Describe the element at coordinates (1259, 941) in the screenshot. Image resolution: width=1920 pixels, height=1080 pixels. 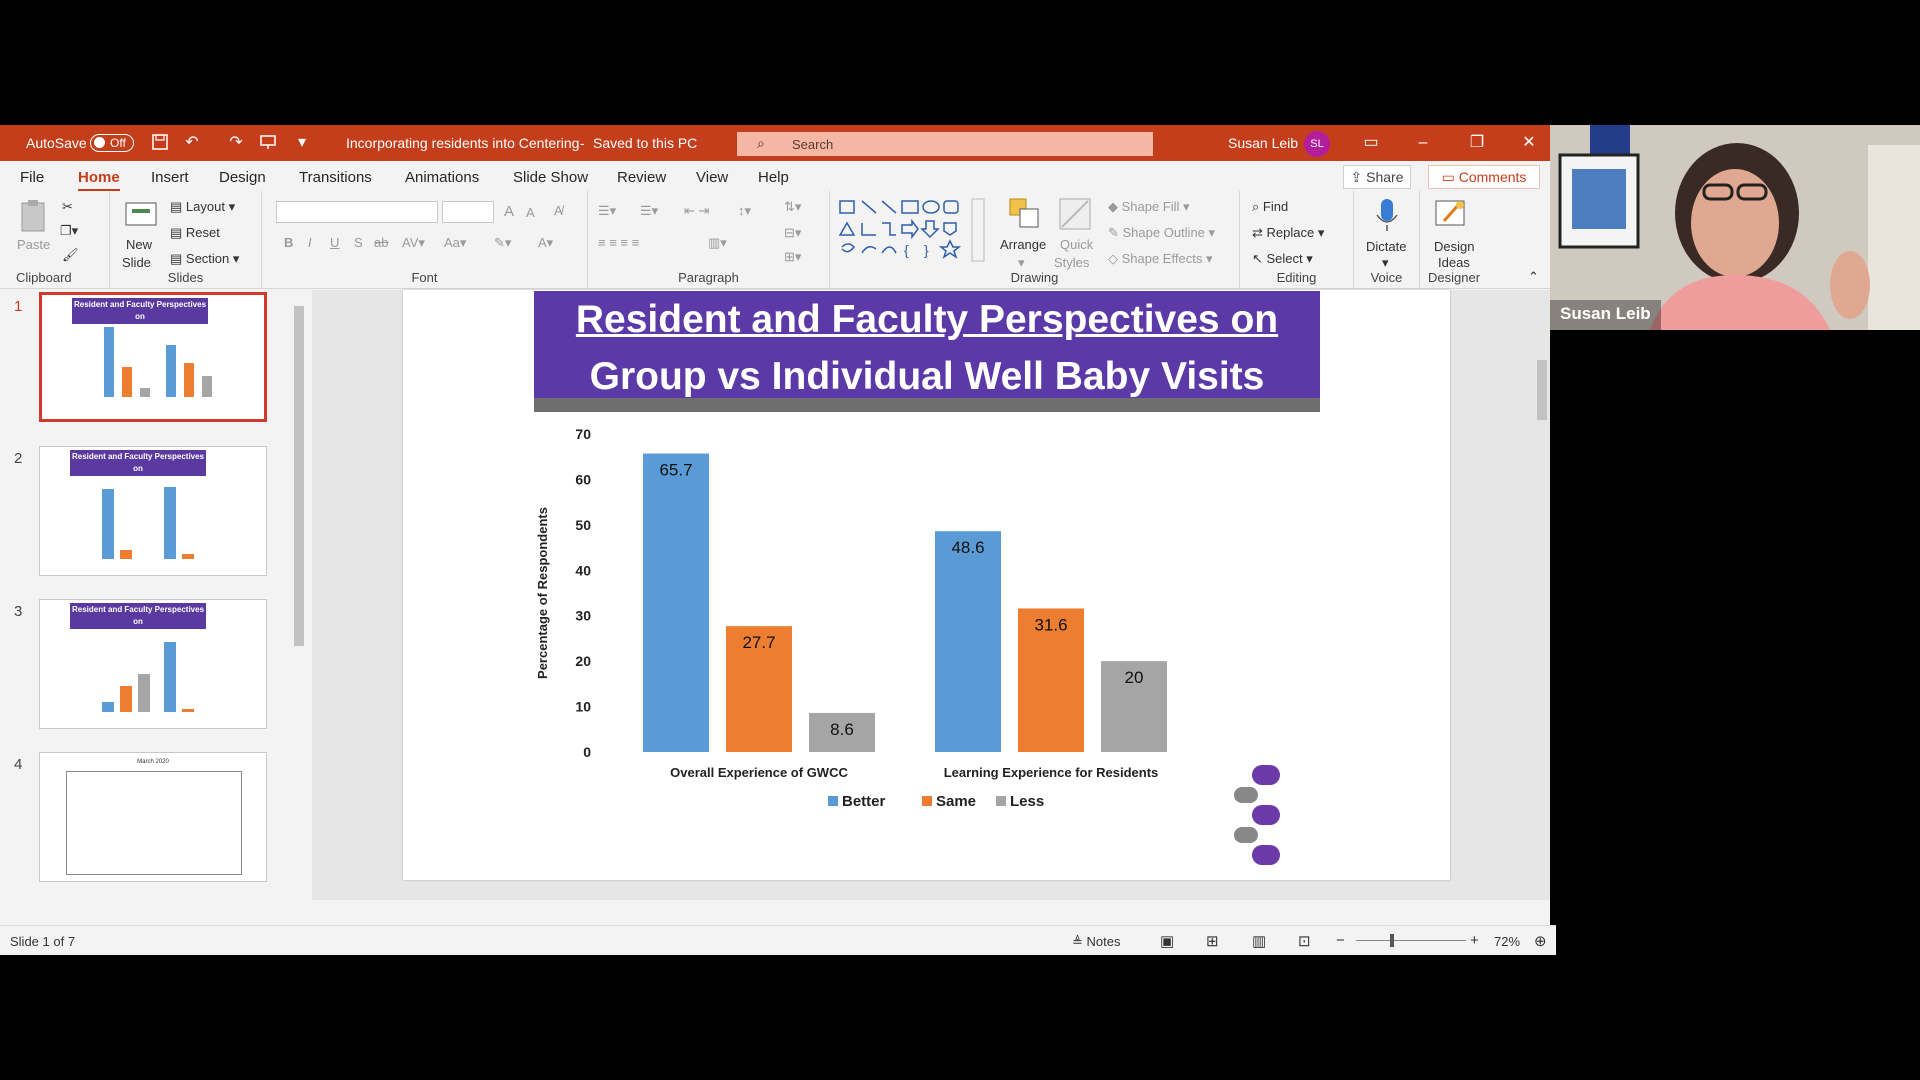
I see `reading-view-icon: ▥` at that location.